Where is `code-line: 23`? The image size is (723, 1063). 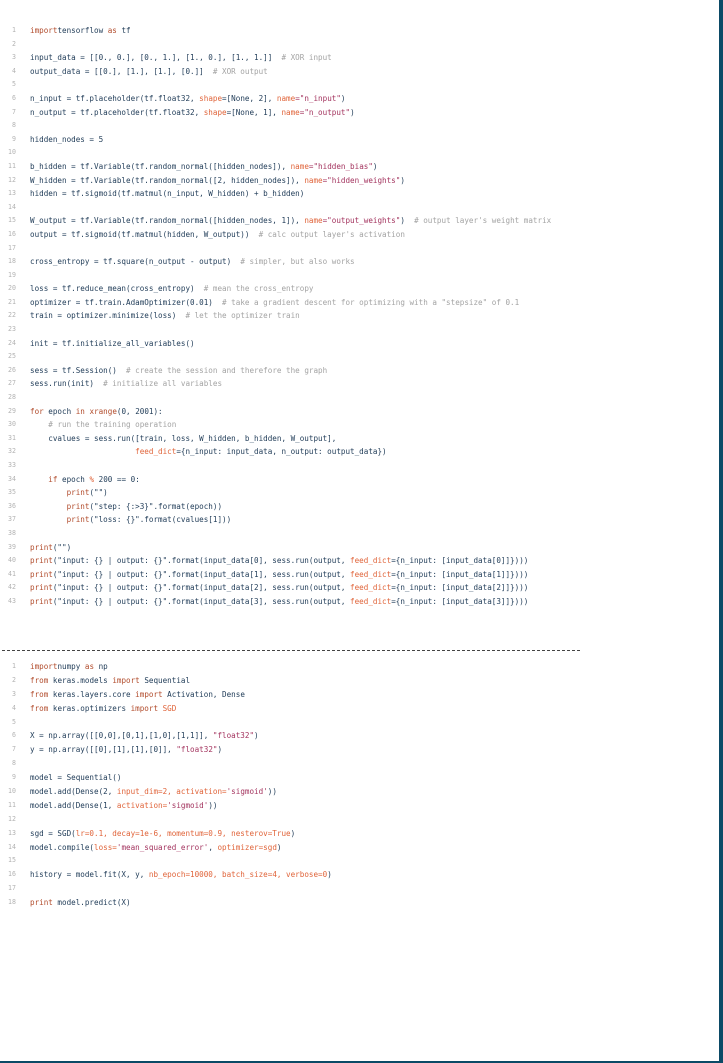
code-line: 23 is located at coordinates (358, 330).